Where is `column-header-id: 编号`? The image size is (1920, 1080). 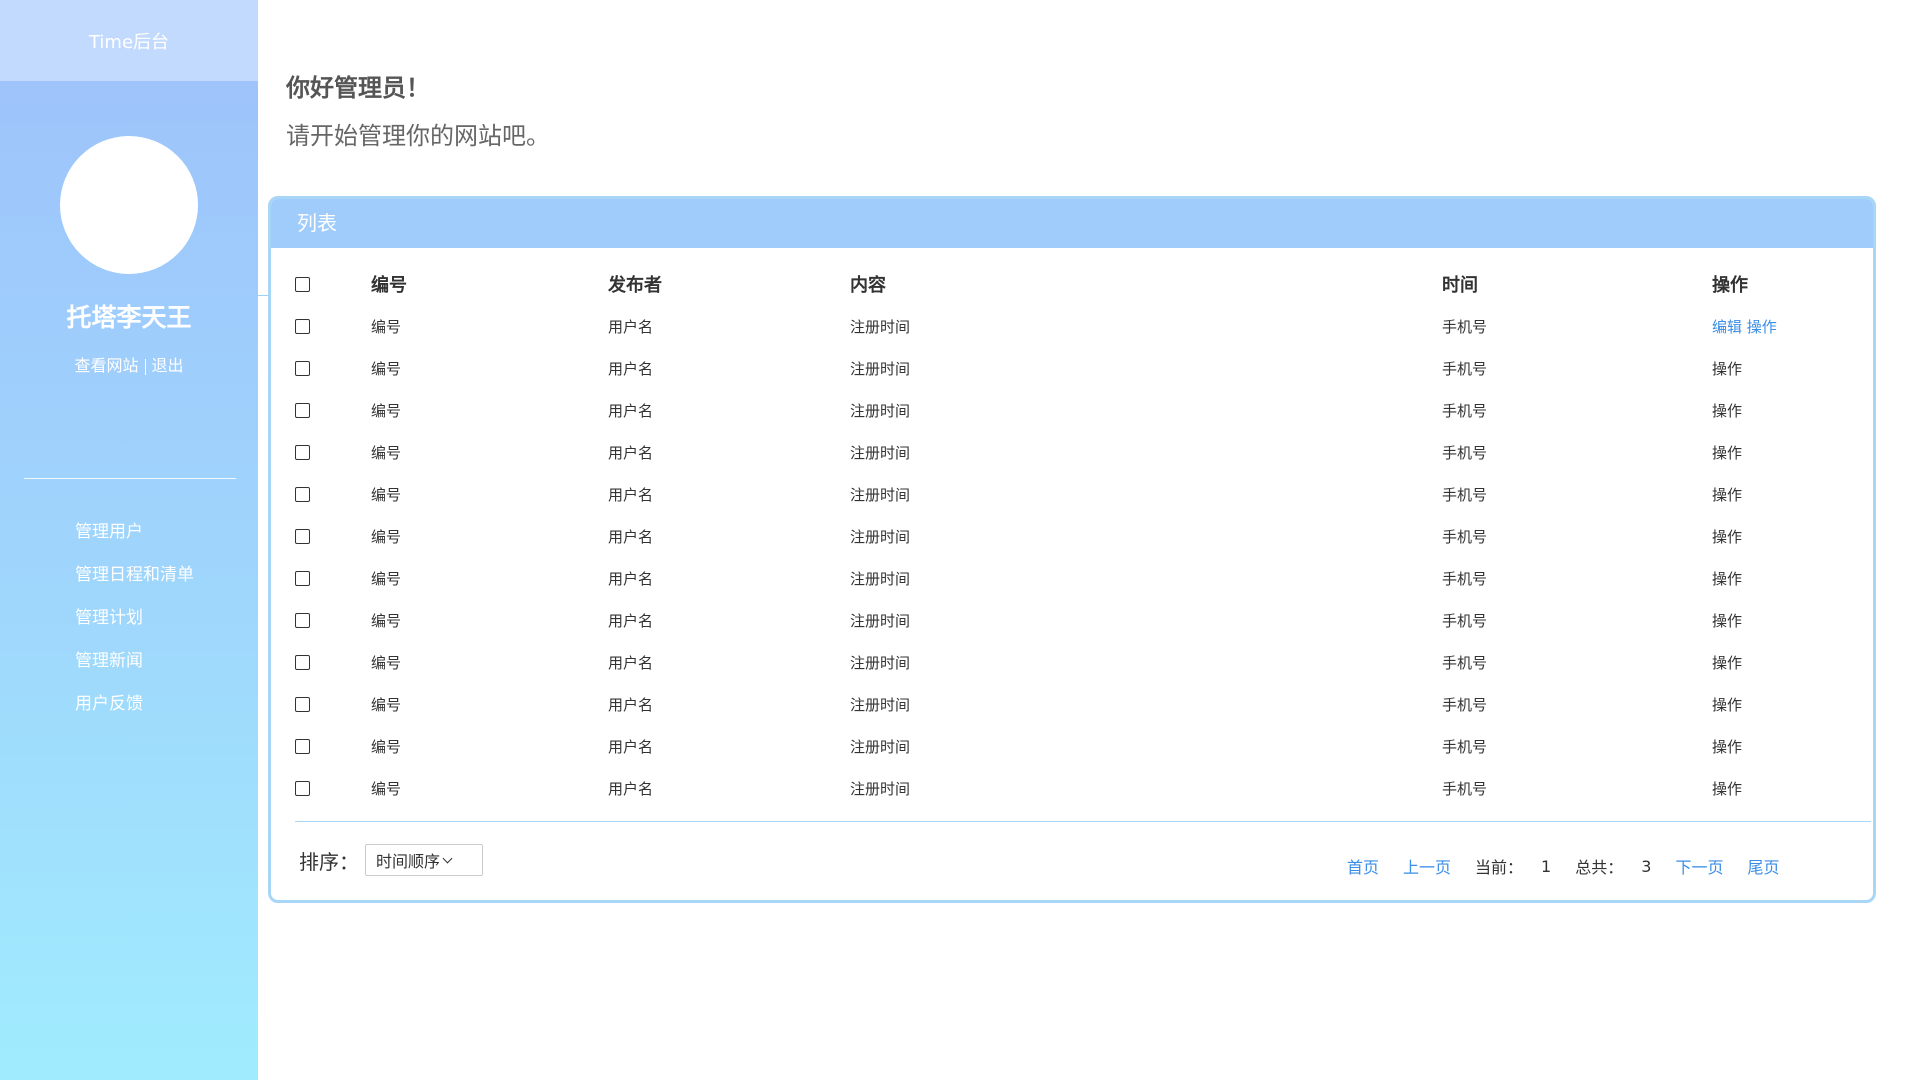
column-header-id: 编号 is located at coordinates (389, 285).